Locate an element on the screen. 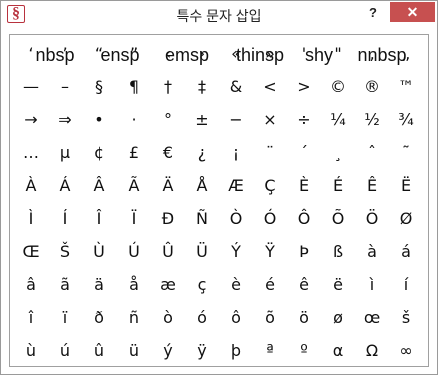  char-cell-r8-c3: ñ is located at coordinates (134, 318).